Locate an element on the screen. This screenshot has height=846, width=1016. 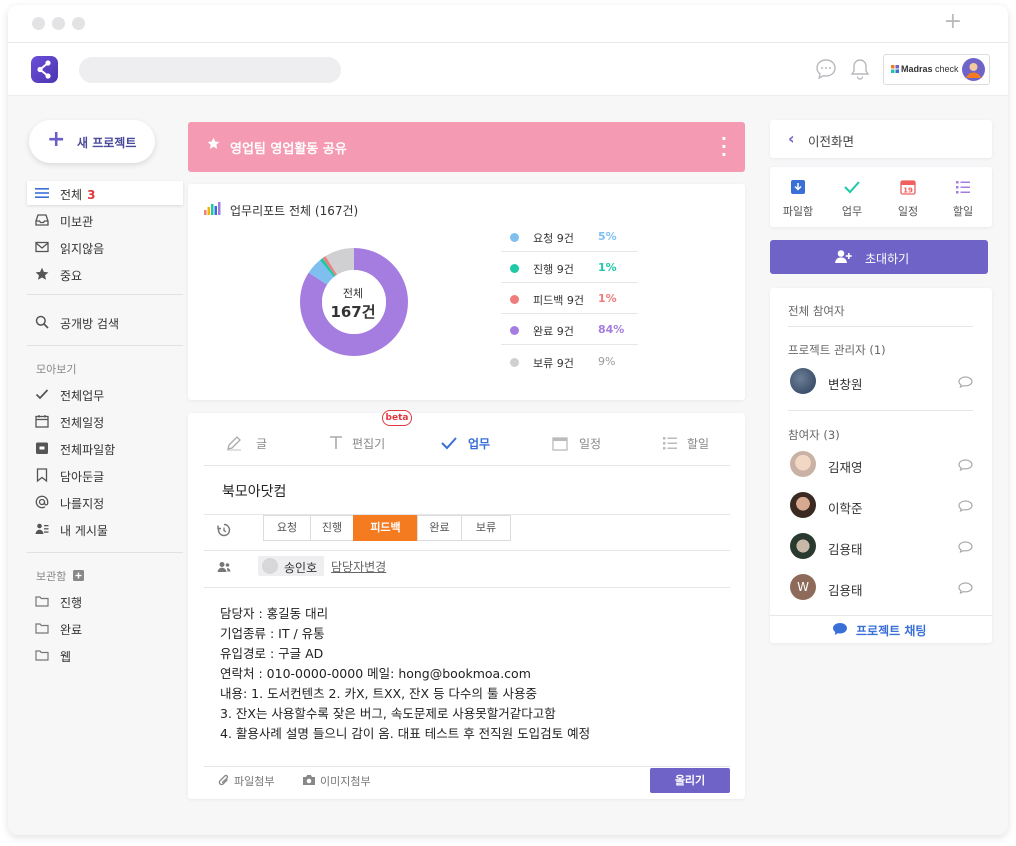
menu-icon is located at coordinates (42, 193).